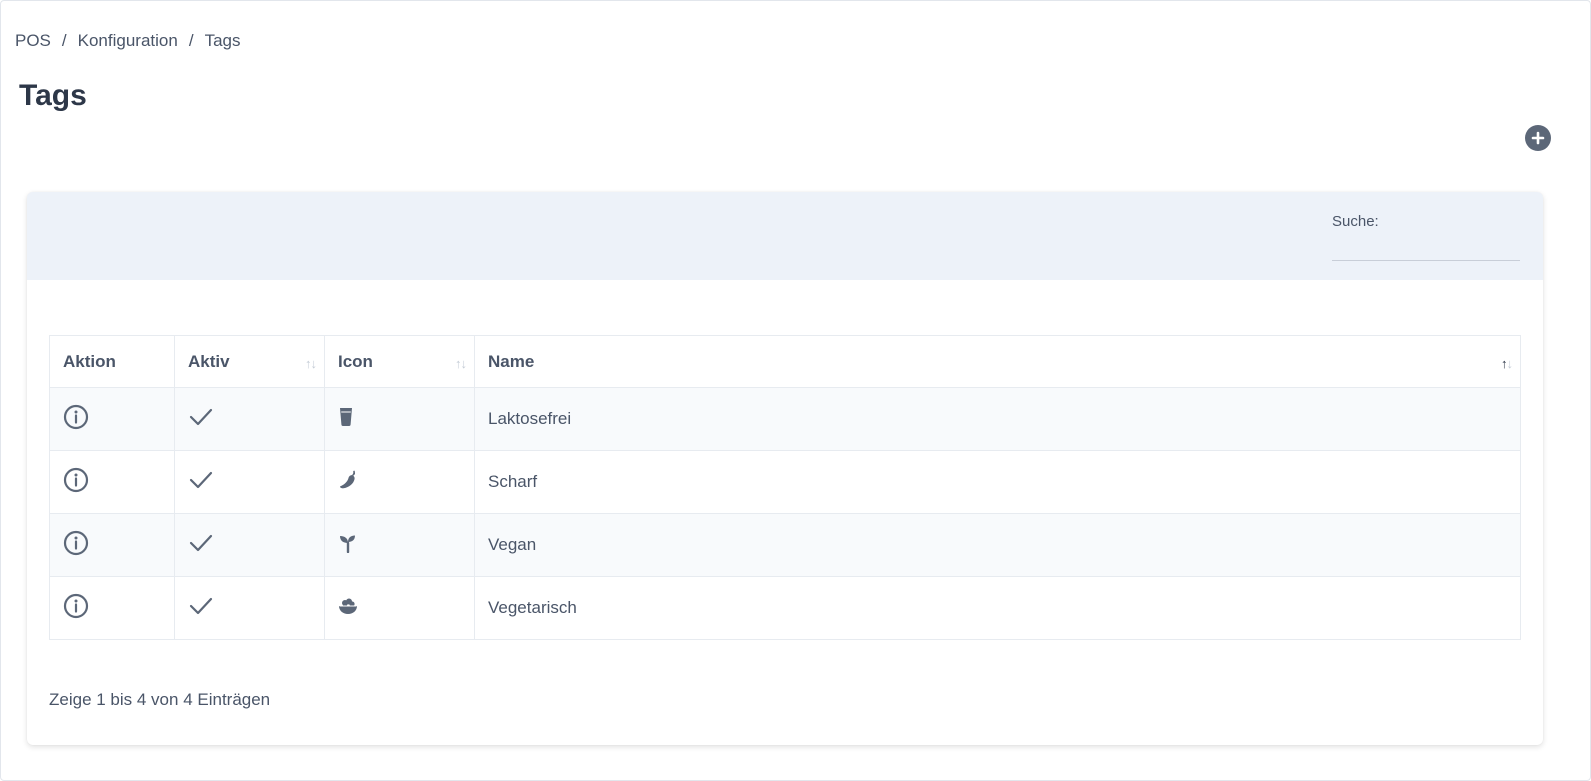  I want to click on table-row: Scharf, so click(785, 482).